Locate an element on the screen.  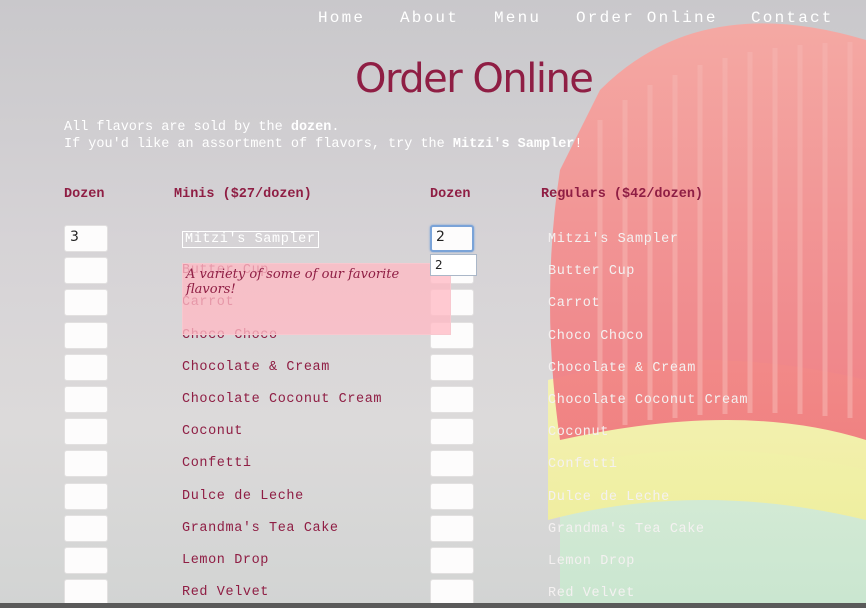
autocomplete-suggestion: 2 is located at coordinates (453, 265).